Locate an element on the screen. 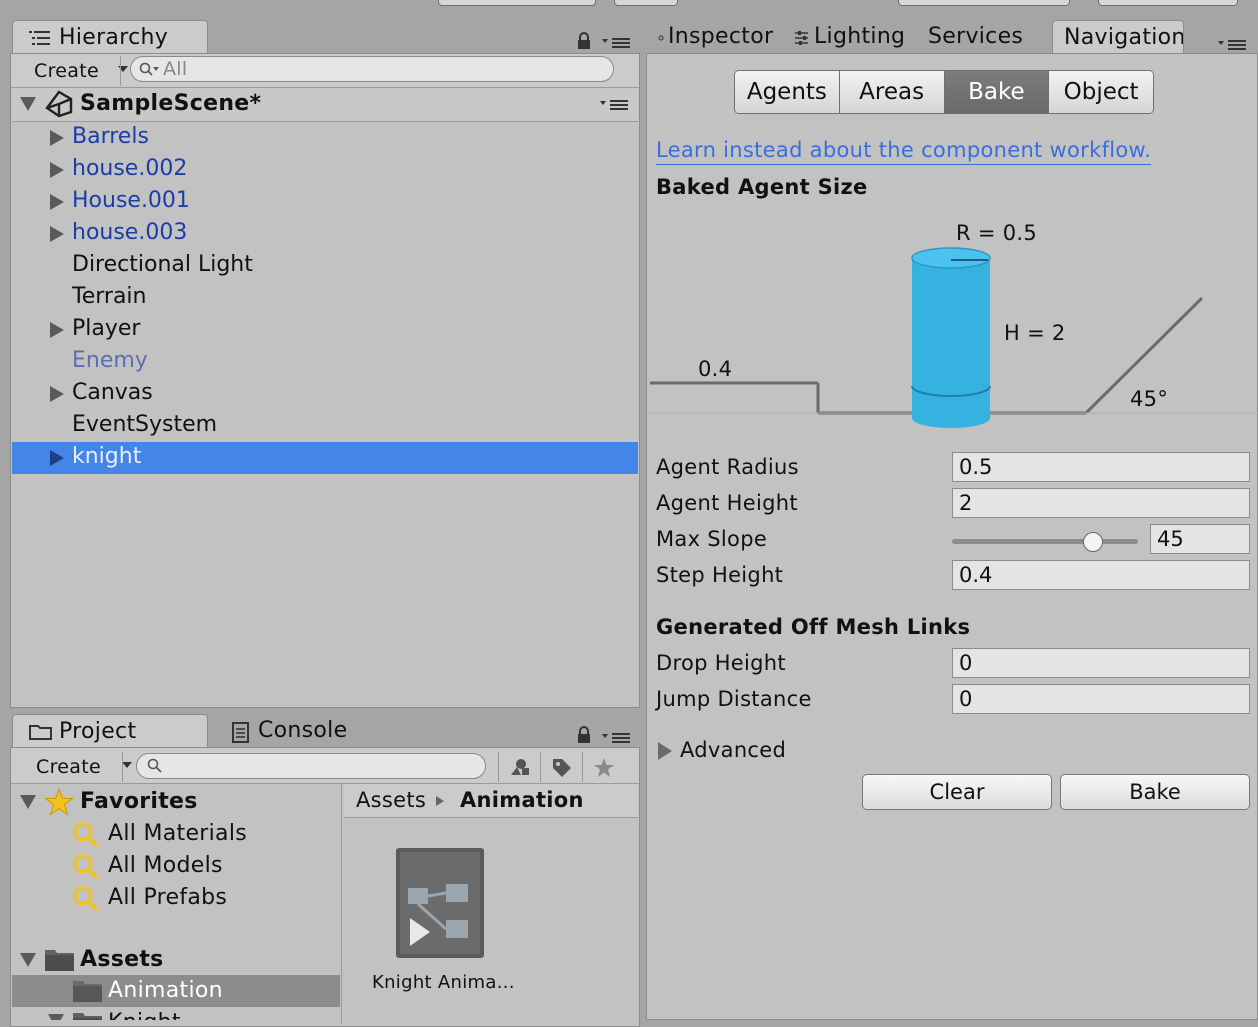 Image resolution: width=1258 pixels, height=1027 pixels. drop-height-field: 0 is located at coordinates (1101, 663).